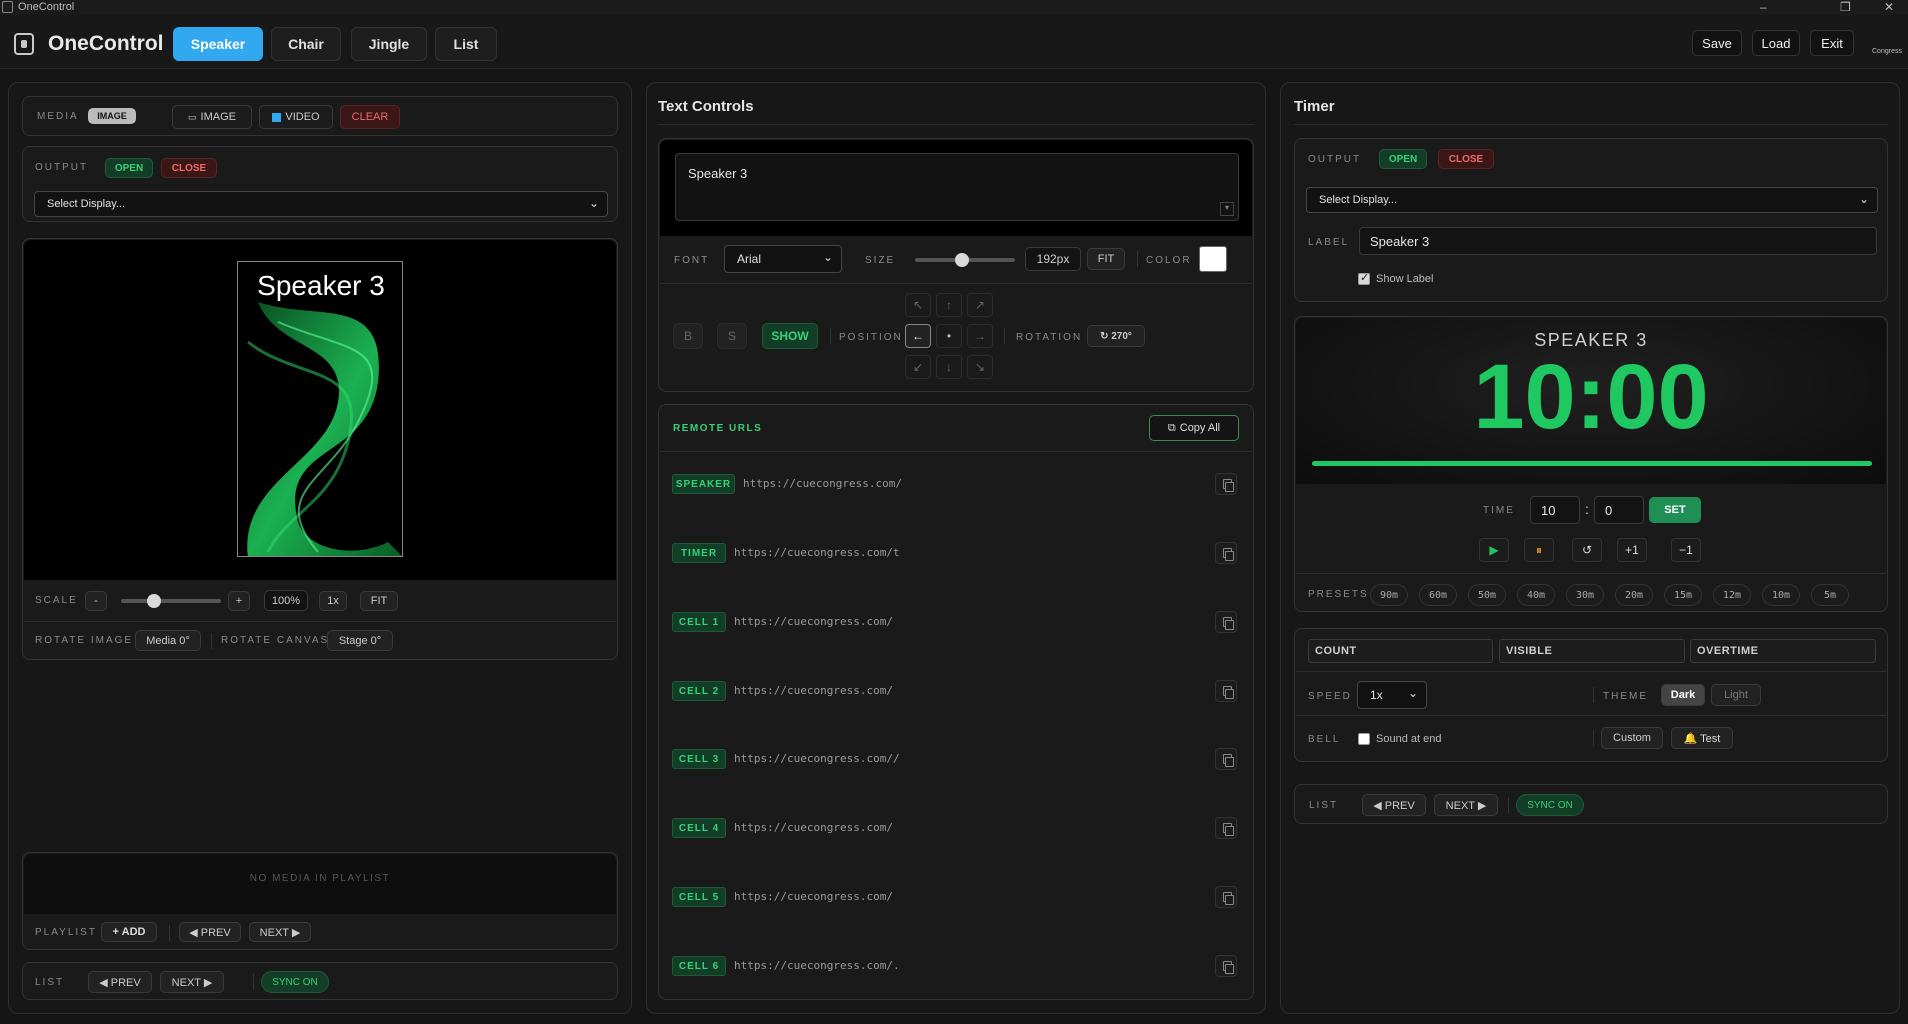 The height and width of the screenshot is (1024, 1908). Describe the element at coordinates (949, 336) in the screenshot. I see `position-center: •` at that location.